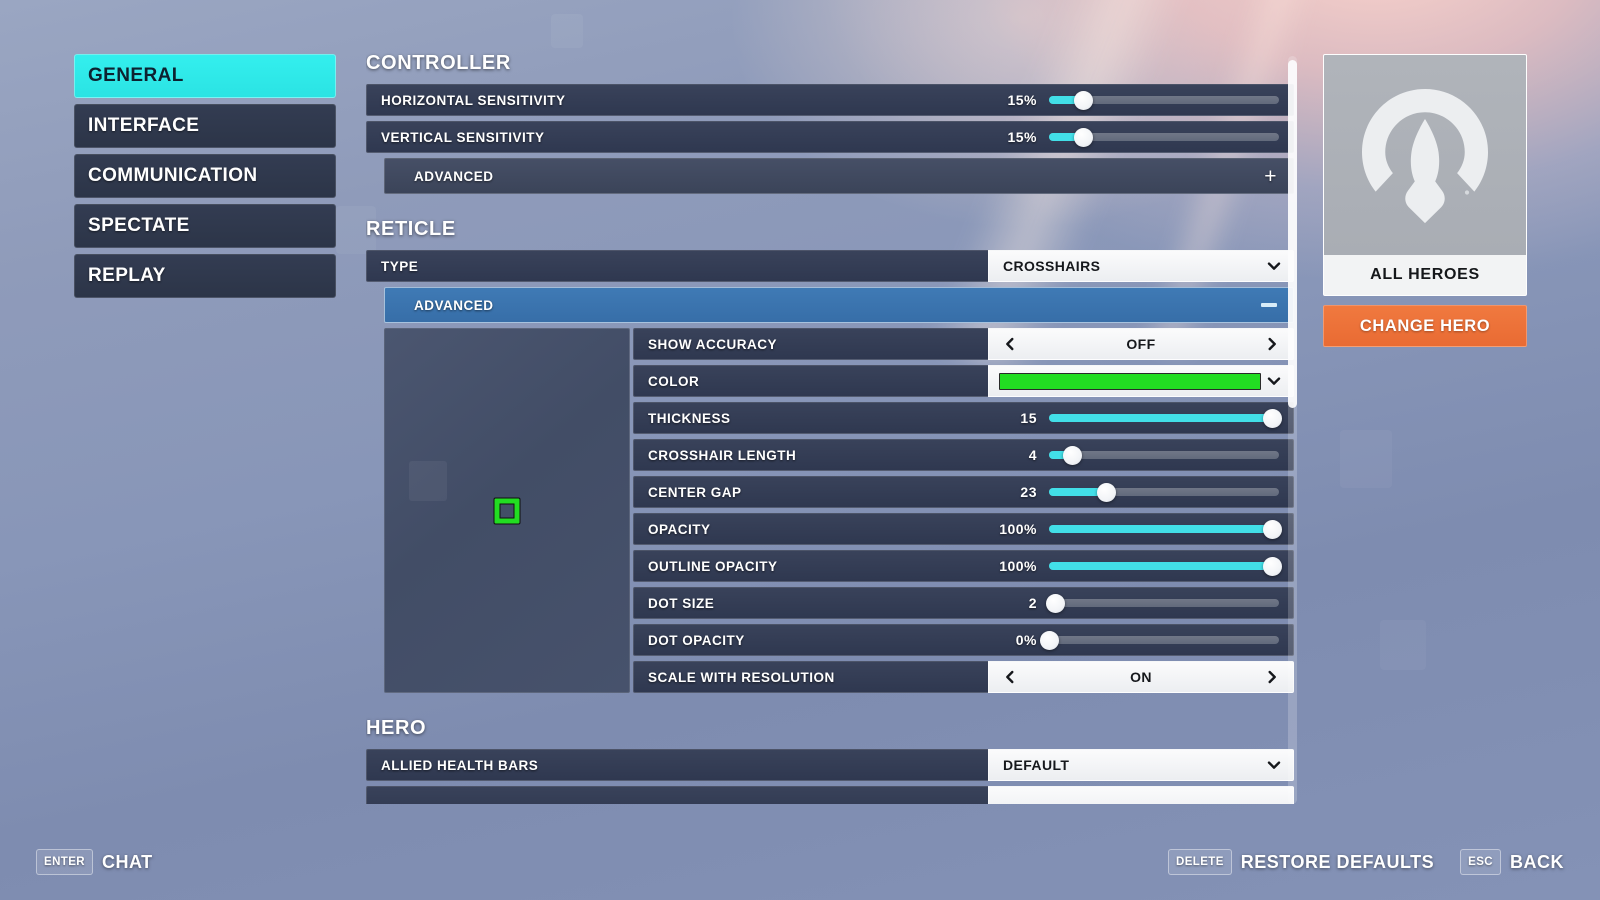  Describe the element at coordinates (1022, 100) in the screenshot. I see `setting-value: 15%` at that location.